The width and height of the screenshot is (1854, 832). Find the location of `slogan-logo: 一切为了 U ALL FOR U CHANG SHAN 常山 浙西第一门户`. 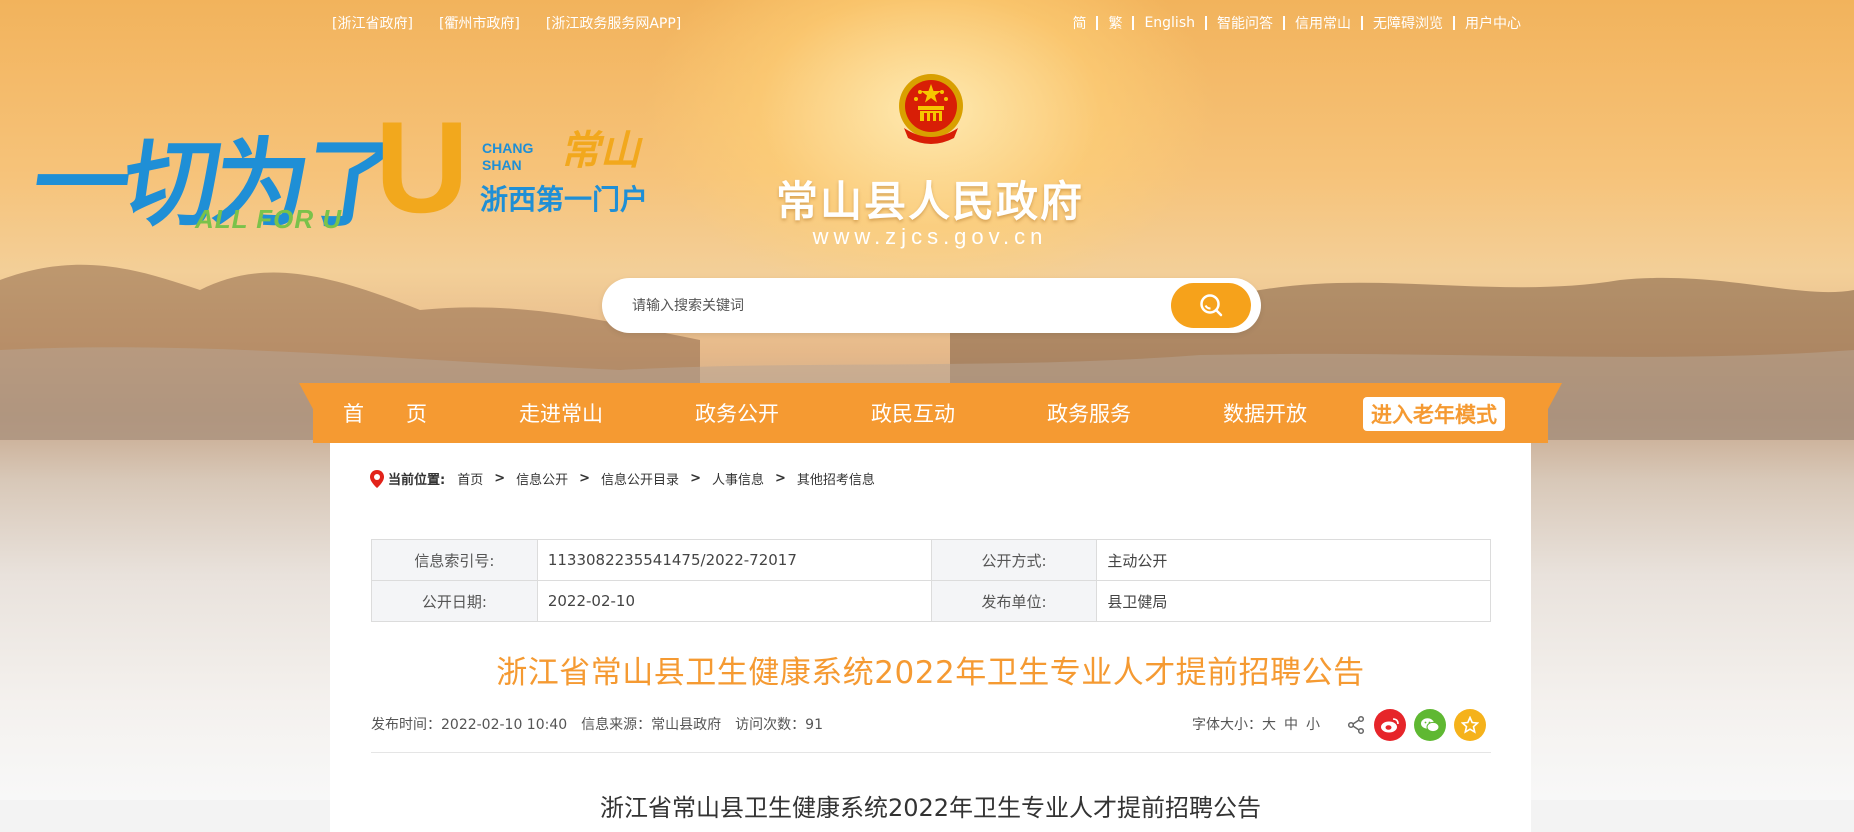

slogan-logo: 一切为了 U ALL FOR U CHANG SHAN 常山 浙西第一门户 is located at coordinates (348, 167).